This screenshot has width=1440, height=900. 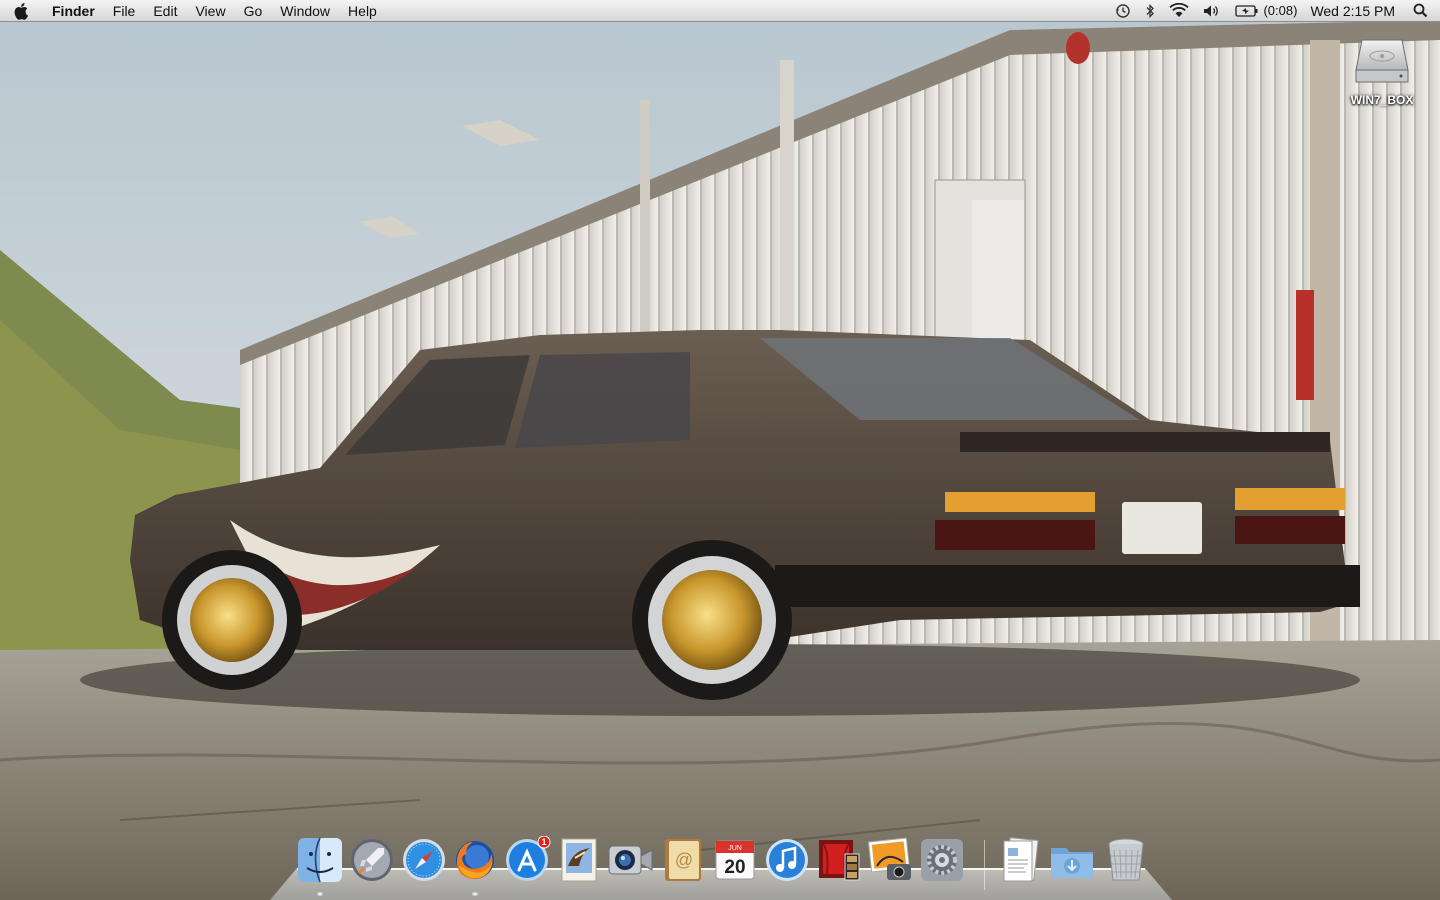 I want to click on menu-go: Go, so click(x=253, y=11).